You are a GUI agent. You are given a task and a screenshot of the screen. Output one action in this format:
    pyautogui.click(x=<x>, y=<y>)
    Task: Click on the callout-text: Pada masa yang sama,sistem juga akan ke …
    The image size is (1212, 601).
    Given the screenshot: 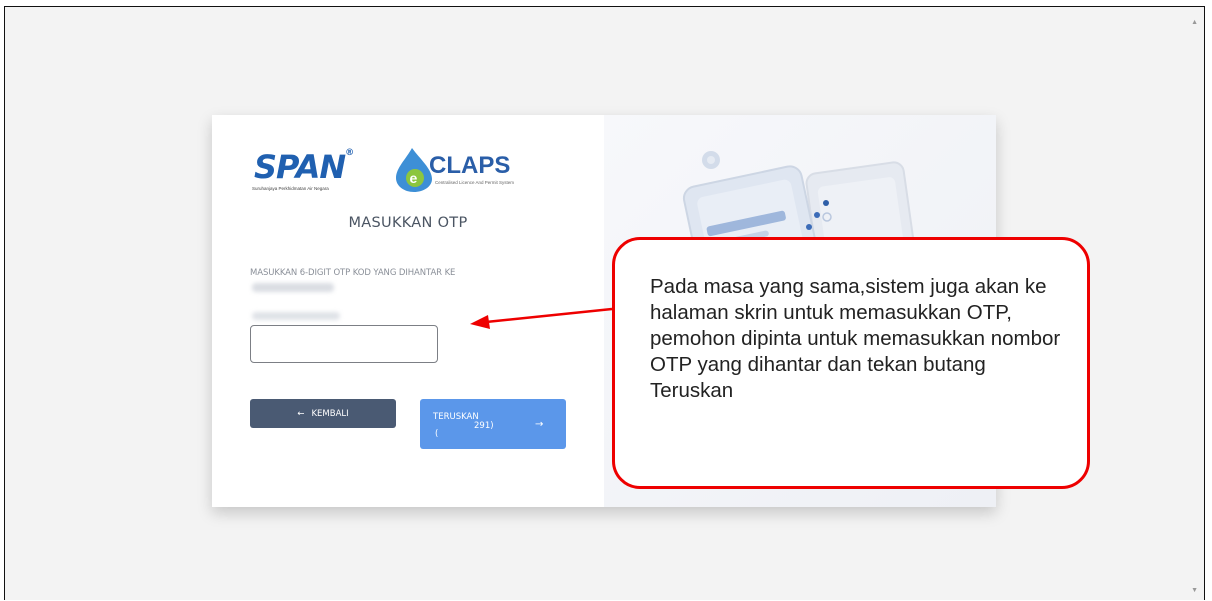 What is the action you would take?
    pyautogui.click(x=855, y=338)
    